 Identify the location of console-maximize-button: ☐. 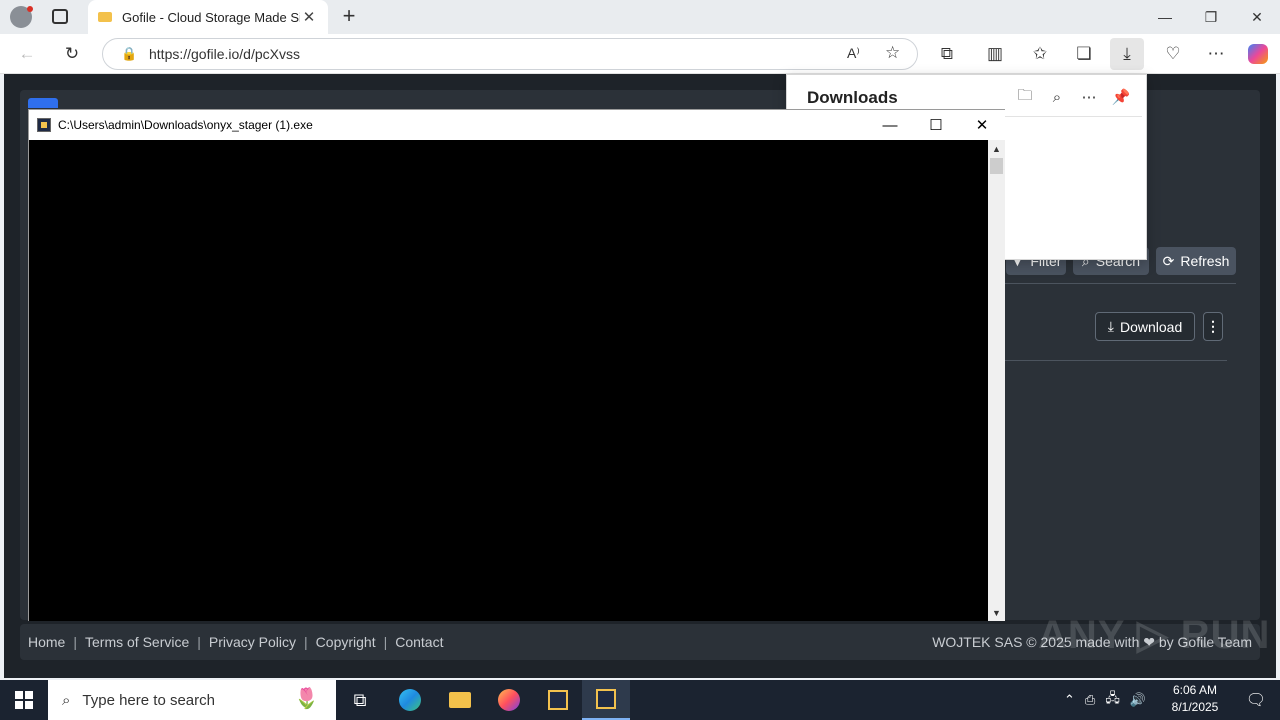
(936, 125).